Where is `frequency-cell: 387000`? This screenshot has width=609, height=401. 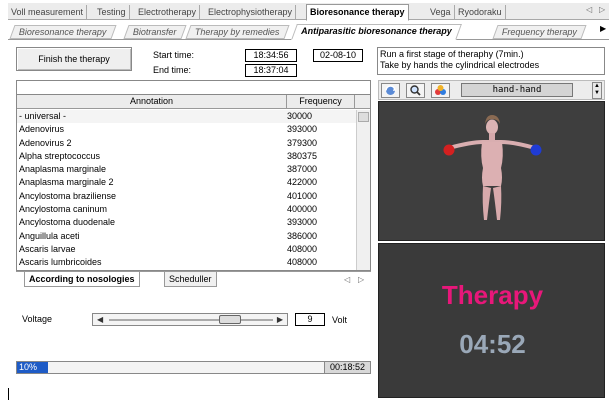
frequency-cell: 387000 is located at coordinates (302, 169).